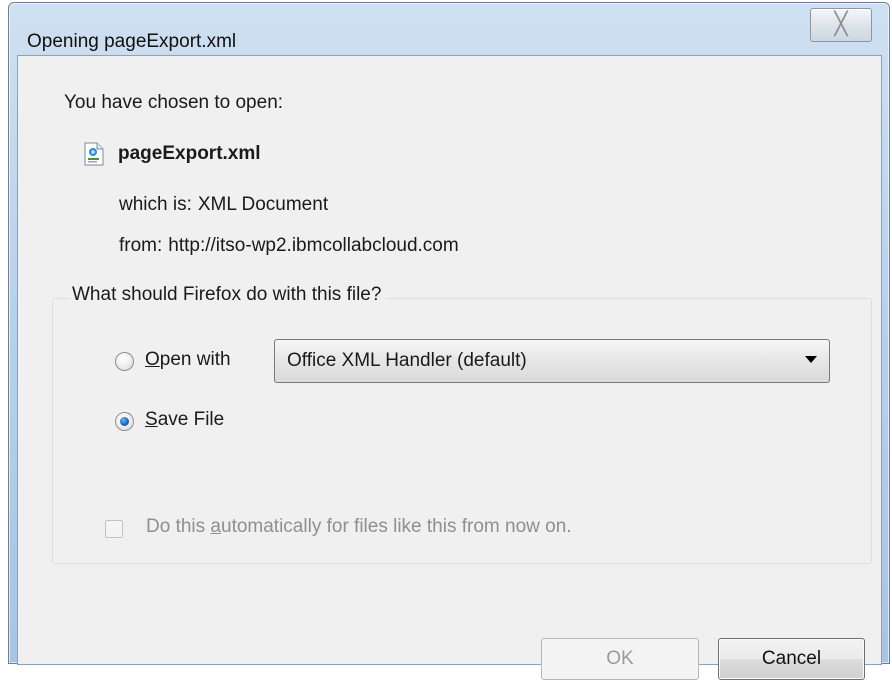 This screenshot has width=892, height=680. Describe the element at coordinates (189, 153) in the screenshot. I see `file-name: pageExport.xml` at that location.